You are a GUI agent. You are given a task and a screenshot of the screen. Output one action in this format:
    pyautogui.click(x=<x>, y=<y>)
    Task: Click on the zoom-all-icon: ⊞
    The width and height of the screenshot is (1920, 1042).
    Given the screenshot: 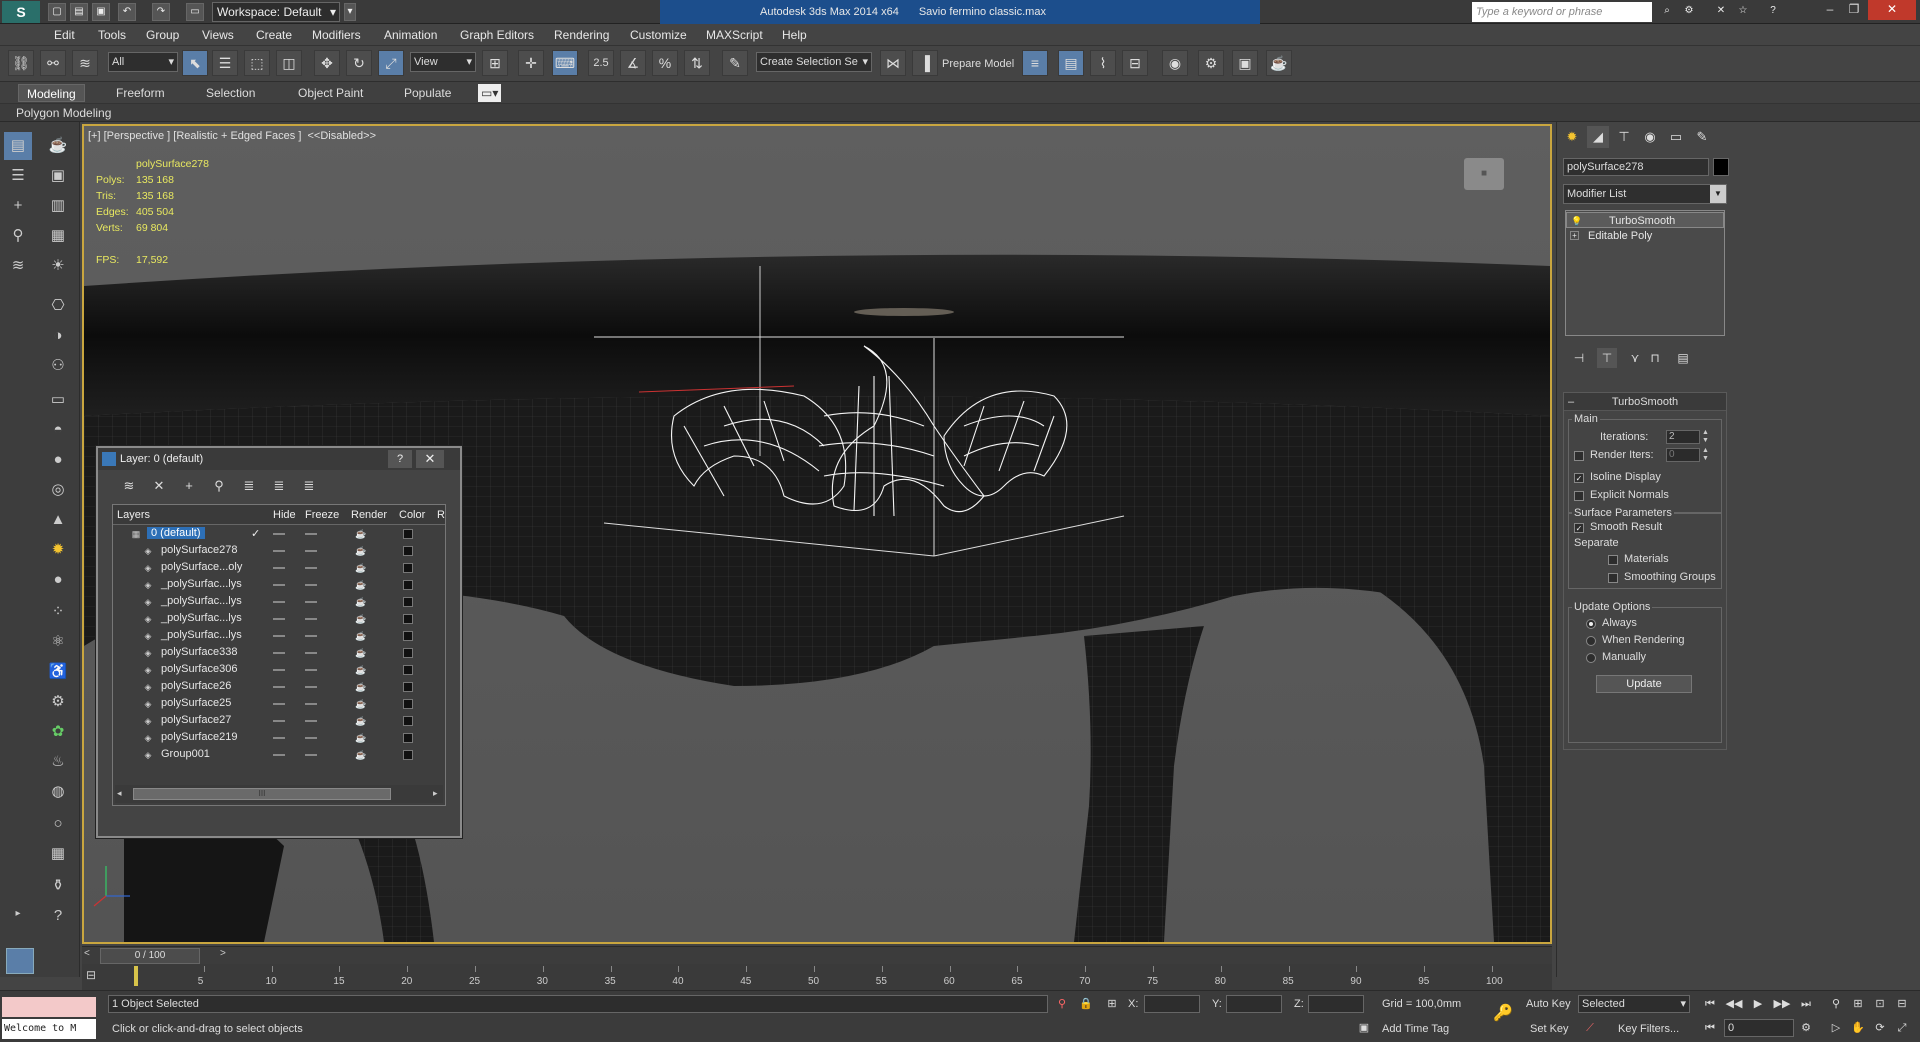 What is the action you would take?
    pyautogui.click(x=1858, y=1004)
    